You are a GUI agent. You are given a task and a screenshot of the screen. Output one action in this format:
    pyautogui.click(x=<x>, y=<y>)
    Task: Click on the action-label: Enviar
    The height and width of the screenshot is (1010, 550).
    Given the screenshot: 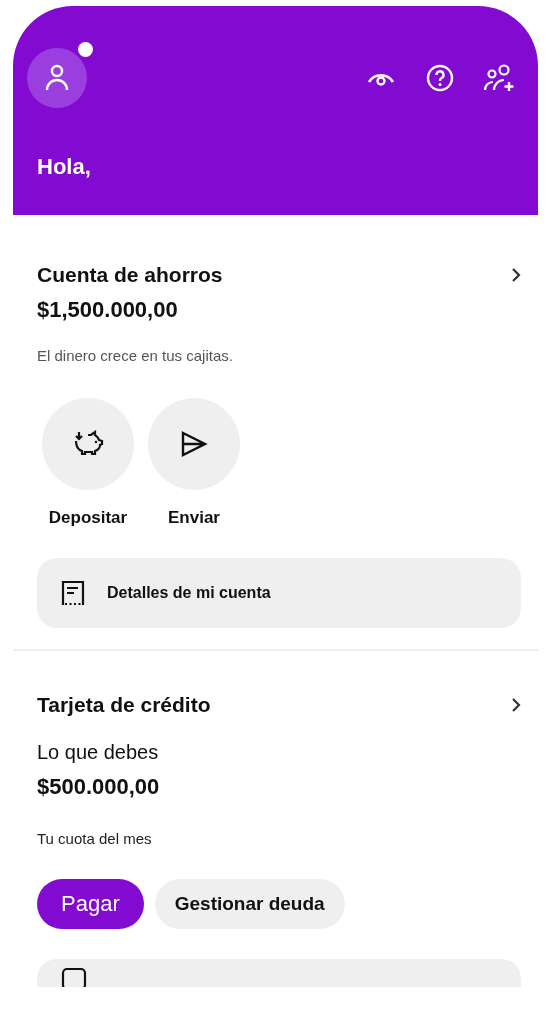 What is the action you would take?
    pyautogui.click(x=194, y=518)
    